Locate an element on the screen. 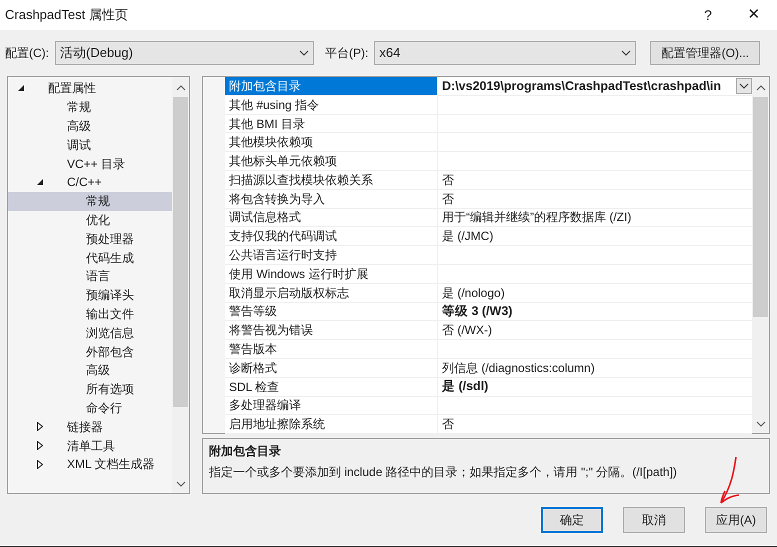  property-row: 多处理器编译 is located at coordinates (488, 406).